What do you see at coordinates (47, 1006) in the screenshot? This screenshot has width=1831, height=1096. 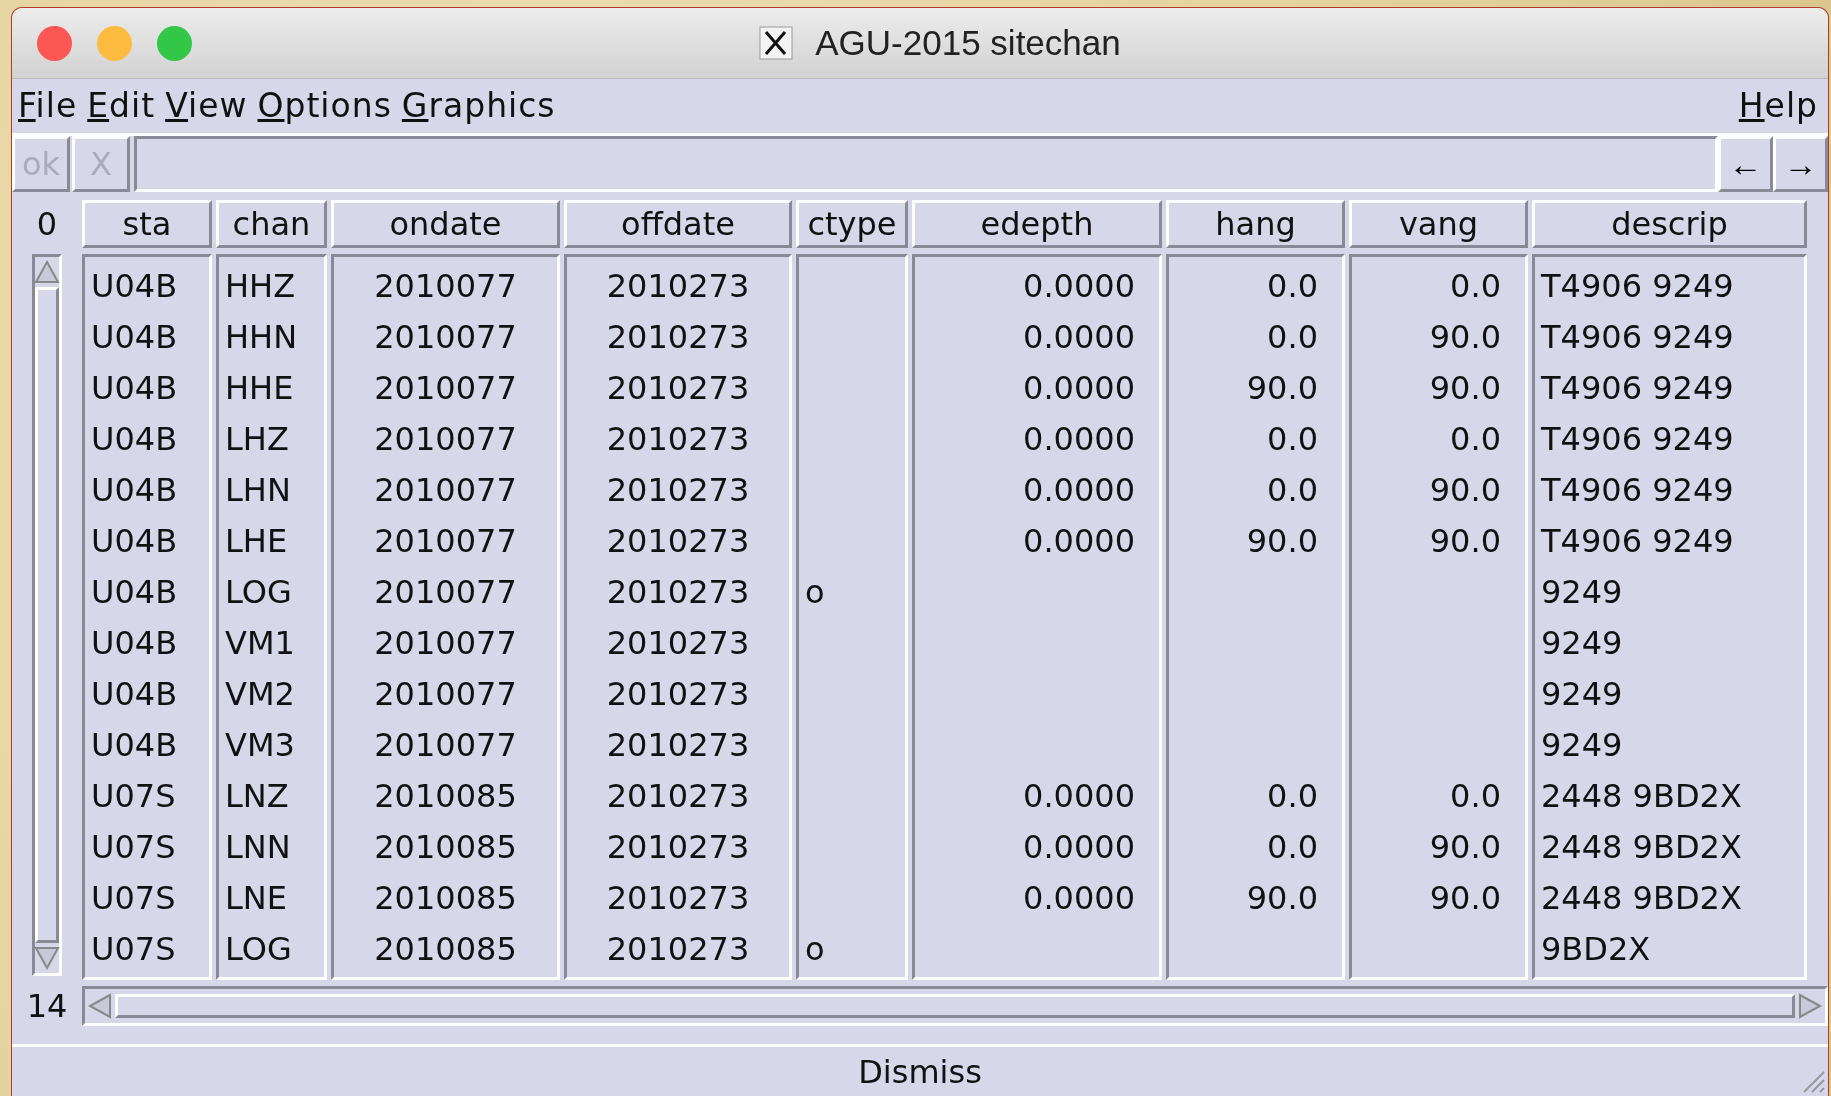 I see `row-count: 14` at bounding box center [47, 1006].